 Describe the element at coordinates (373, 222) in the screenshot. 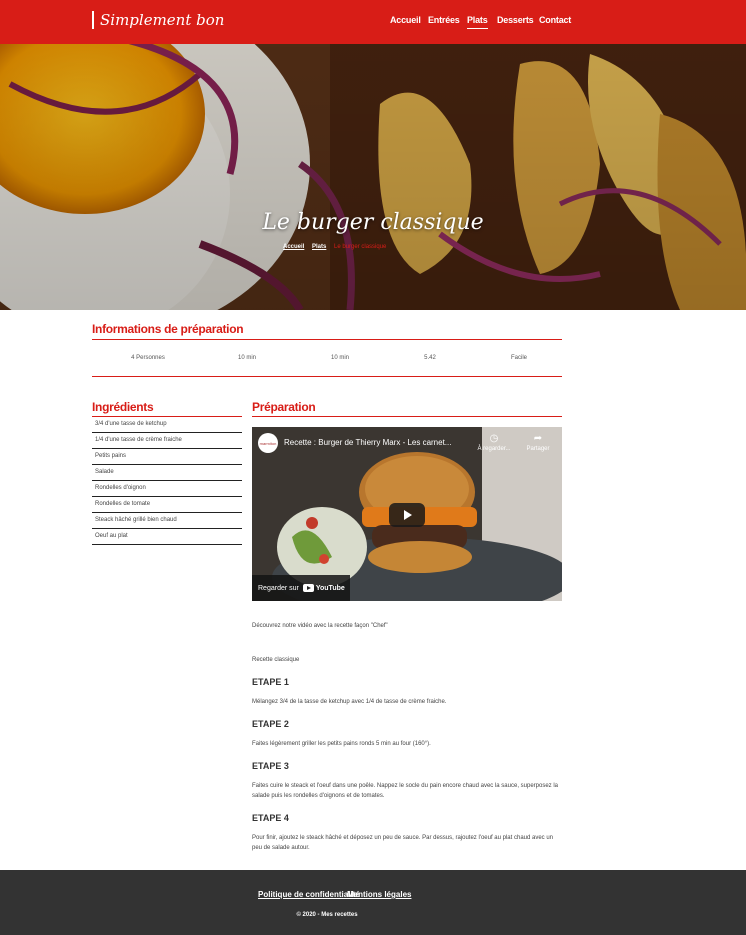

I see `page-title: Le burger classique` at that location.